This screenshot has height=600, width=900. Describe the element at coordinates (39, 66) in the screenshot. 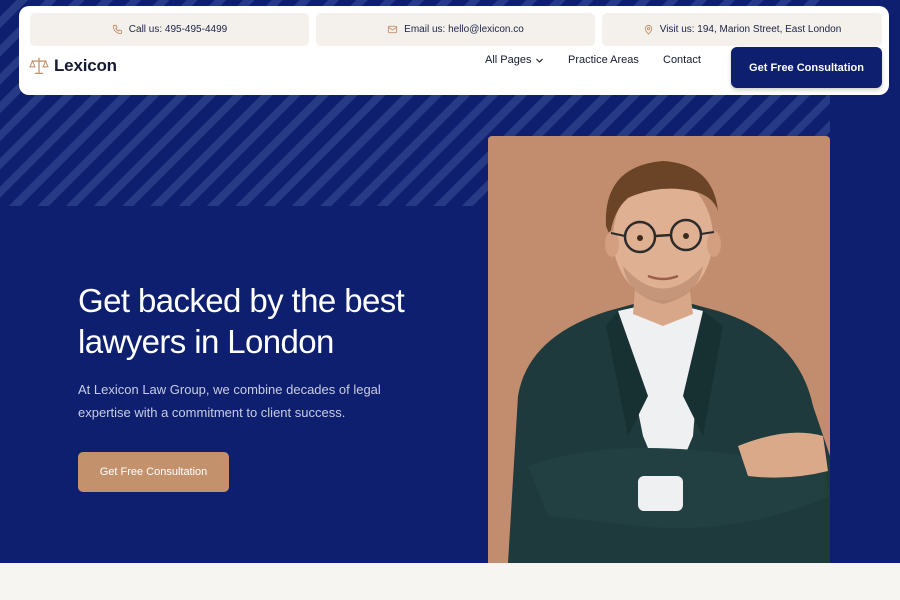

I see `scales-icon` at that location.